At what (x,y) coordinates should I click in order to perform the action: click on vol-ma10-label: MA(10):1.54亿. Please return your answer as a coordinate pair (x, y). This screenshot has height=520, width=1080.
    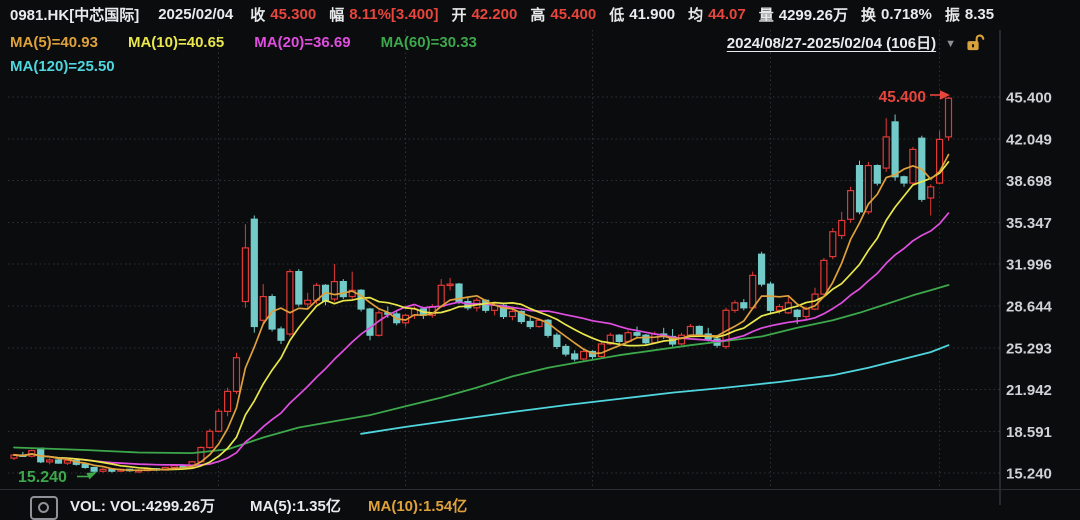
    Looking at the image, I should click on (418, 506).